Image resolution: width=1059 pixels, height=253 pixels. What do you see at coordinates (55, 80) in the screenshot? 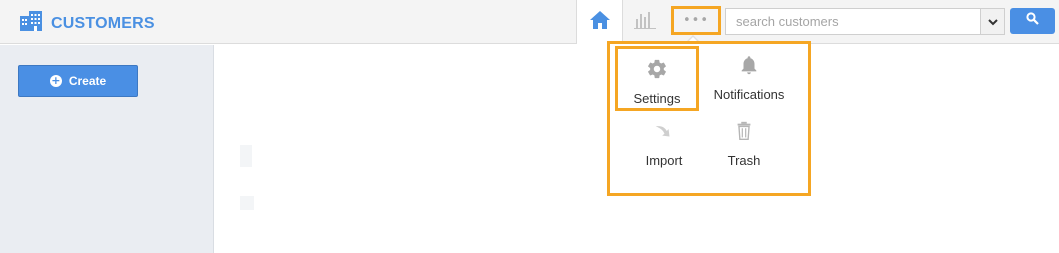
I see `plus-circle-icon: +` at bounding box center [55, 80].